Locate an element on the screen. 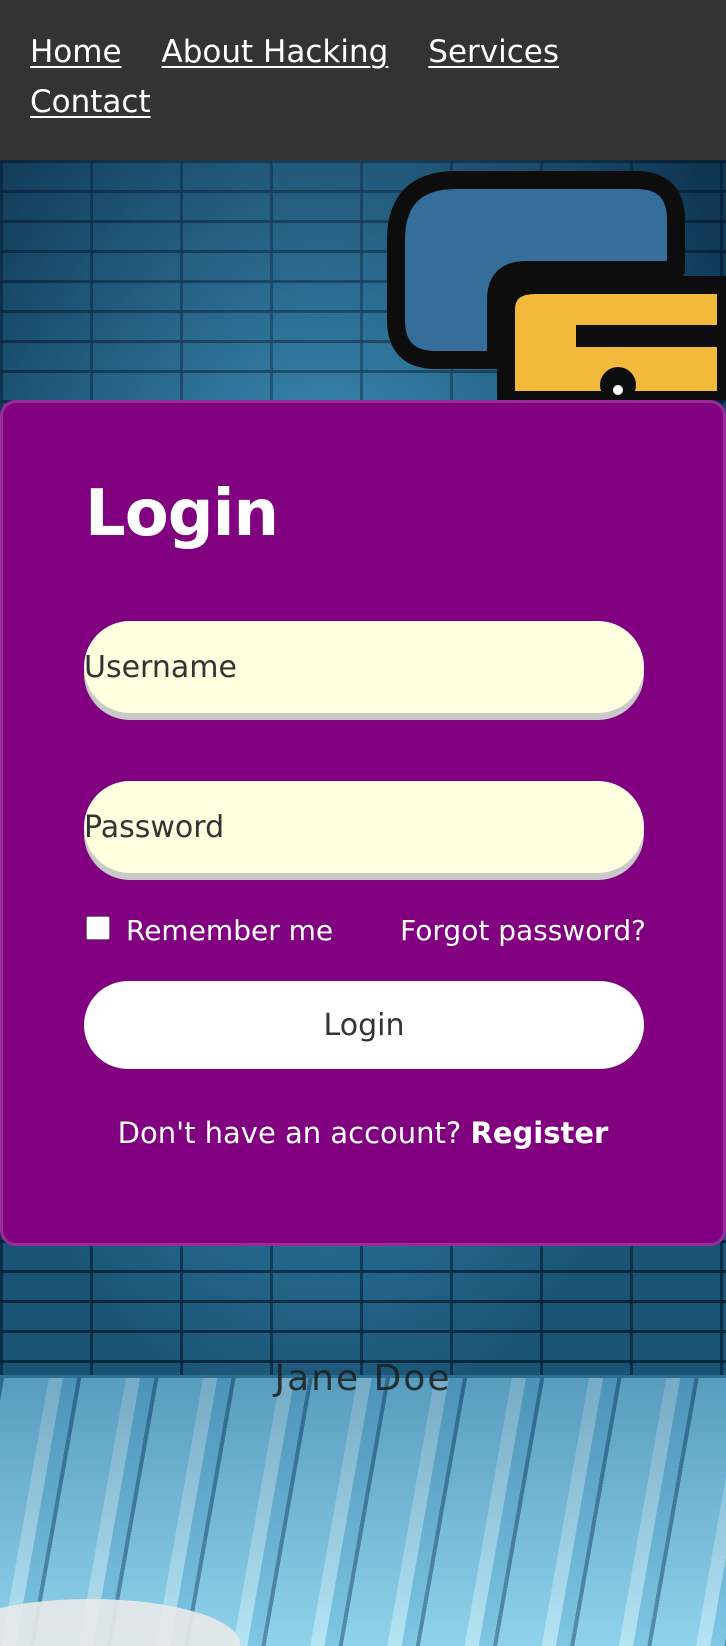 This screenshot has width=726, height=1646. nav-links: Home About Hacking Services Contact is located at coordinates (340, 77).